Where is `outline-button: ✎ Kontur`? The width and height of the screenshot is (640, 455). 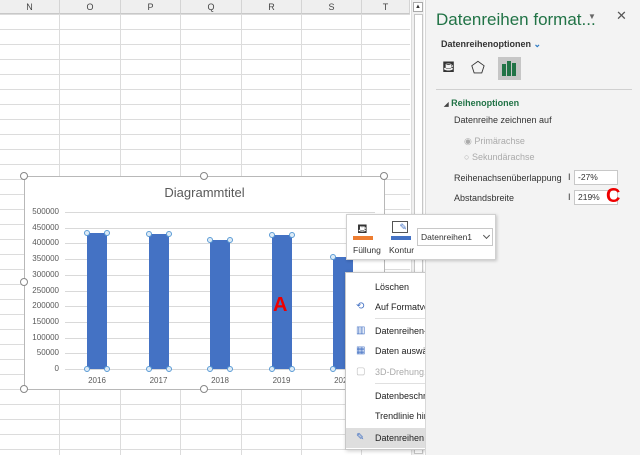 outline-button: ✎ Kontur is located at coordinates (403, 239).